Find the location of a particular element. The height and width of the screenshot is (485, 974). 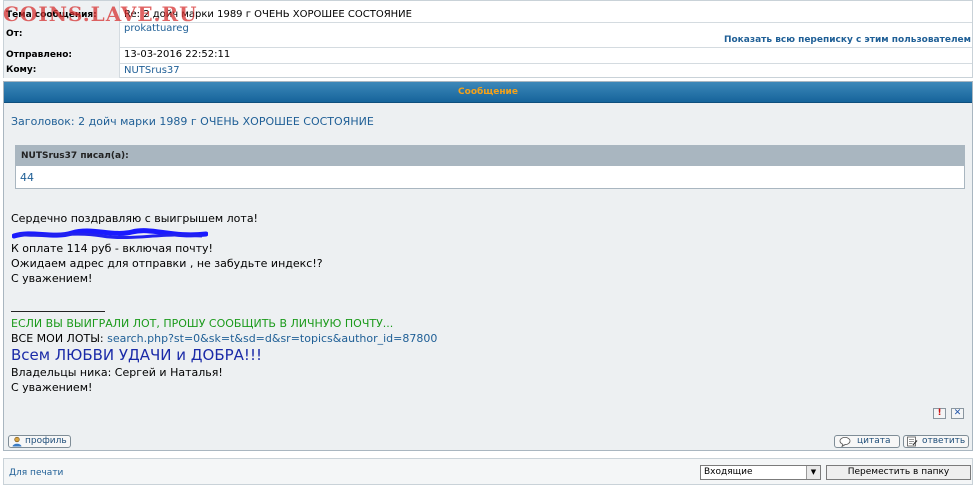

delete-icon: ✕ is located at coordinates (957, 413).